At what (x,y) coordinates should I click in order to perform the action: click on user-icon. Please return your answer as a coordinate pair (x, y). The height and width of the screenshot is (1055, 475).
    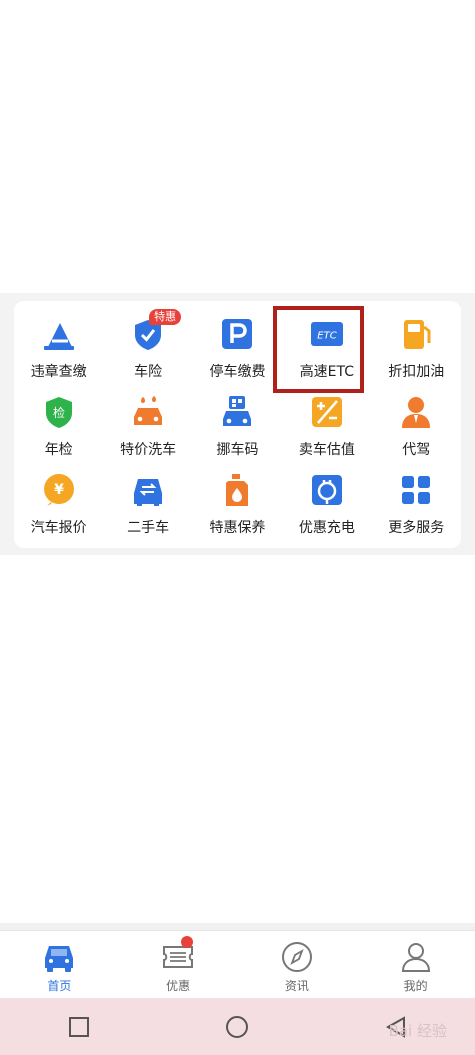
    Looking at the image, I should click on (415, 957).